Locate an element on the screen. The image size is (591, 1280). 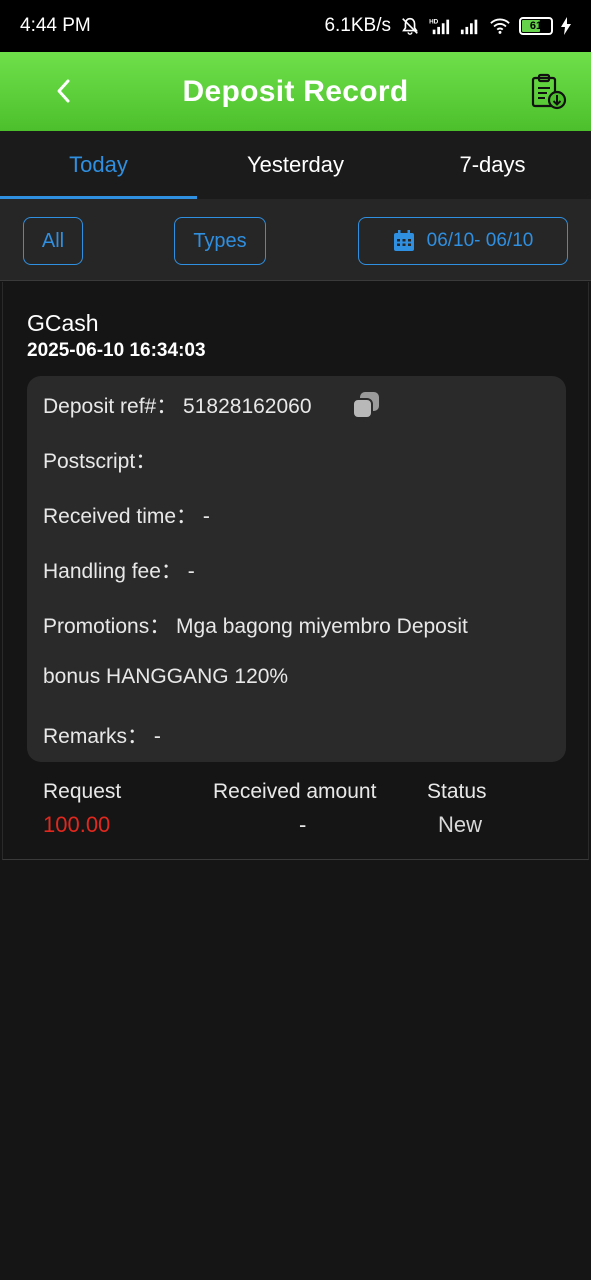
filter-types-button: Types is located at coordinates (220, 241).